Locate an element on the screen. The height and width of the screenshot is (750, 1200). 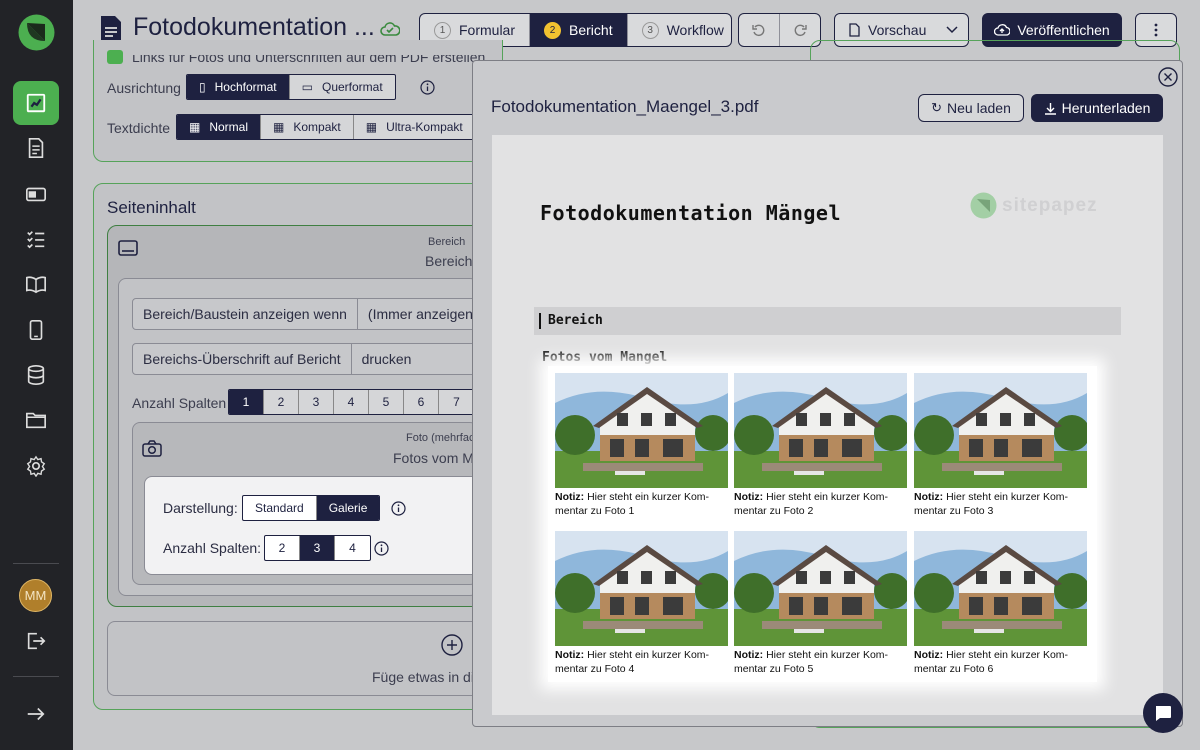
history-controls is located at coordinates (779, 30).